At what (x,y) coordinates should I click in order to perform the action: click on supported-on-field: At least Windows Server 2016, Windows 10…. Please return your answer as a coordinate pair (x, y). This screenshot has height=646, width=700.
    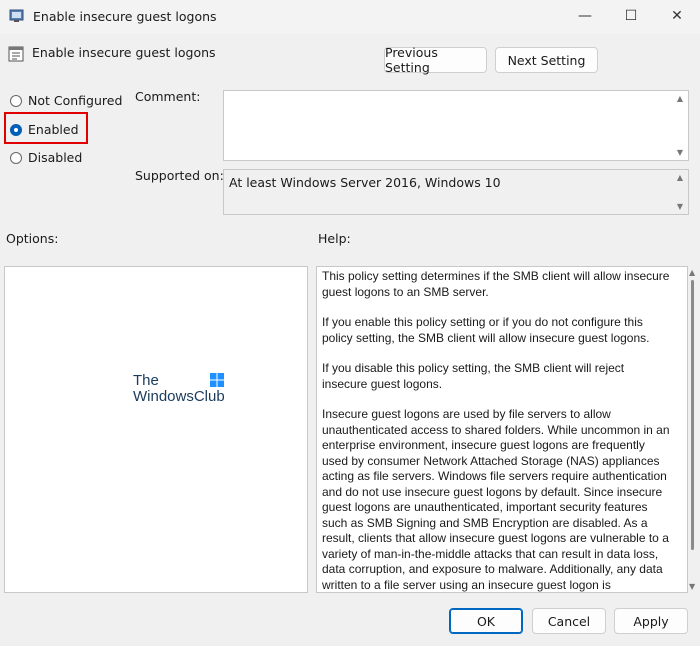
    Looking at the image, I should click on (456, 192).